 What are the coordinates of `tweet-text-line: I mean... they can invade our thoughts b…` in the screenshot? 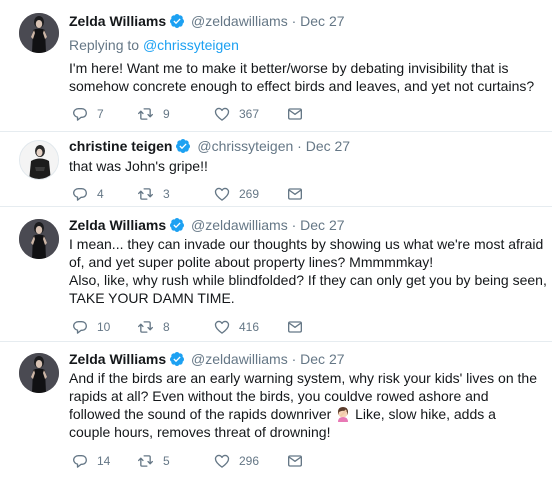 It's located at (306, 244).